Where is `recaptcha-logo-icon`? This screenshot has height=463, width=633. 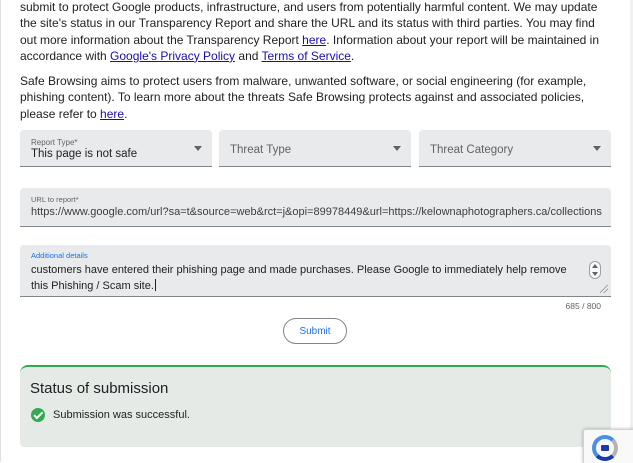 recaptcha-logo-icon is located at coordinates (605, 448).